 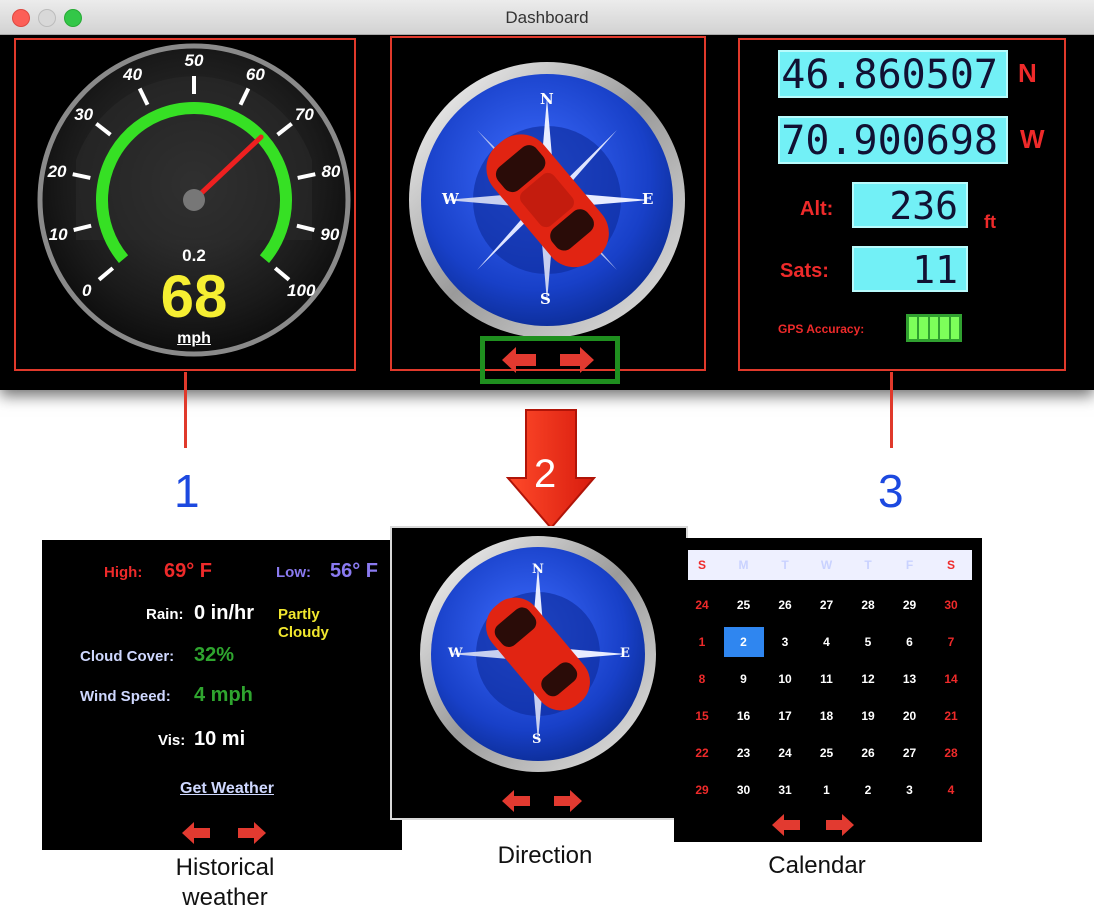 I want to click on calendar-day: 19, so click(x=868, y=716).